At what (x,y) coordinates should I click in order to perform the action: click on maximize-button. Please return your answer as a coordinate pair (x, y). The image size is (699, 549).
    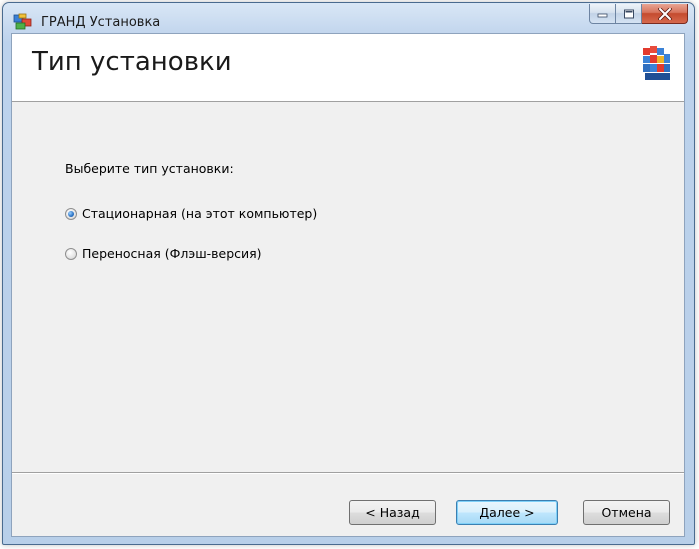
    Looking at the image, I should click on (629, 14).